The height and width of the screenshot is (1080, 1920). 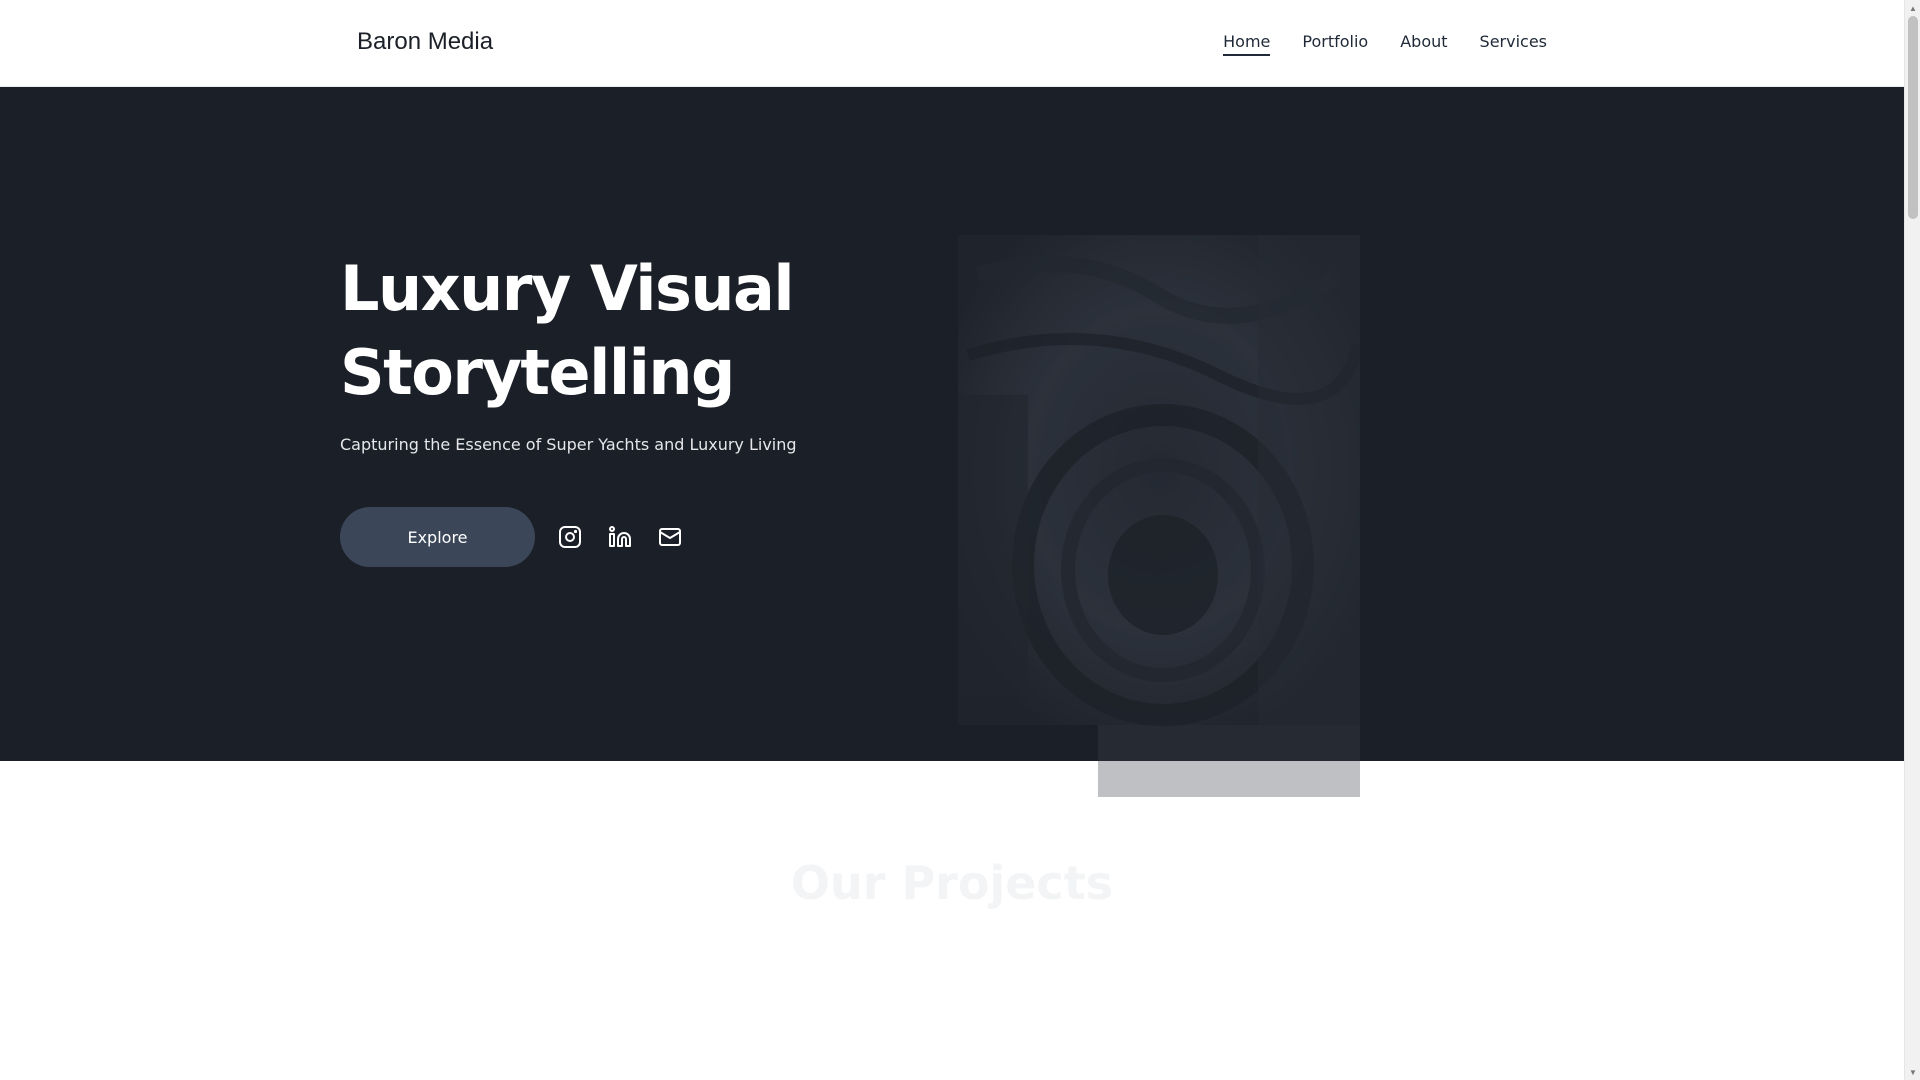 What do you see at coordinates (1159, 516) in the screenshot?
I see `hero-image` at bounding box center [1159, 516].